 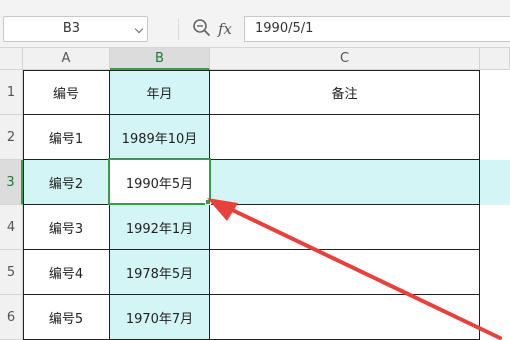 What do you see at coordinates (11, 182) in the screenshot?
I see `row-header-3: 3` at bounding box center [11, 182].